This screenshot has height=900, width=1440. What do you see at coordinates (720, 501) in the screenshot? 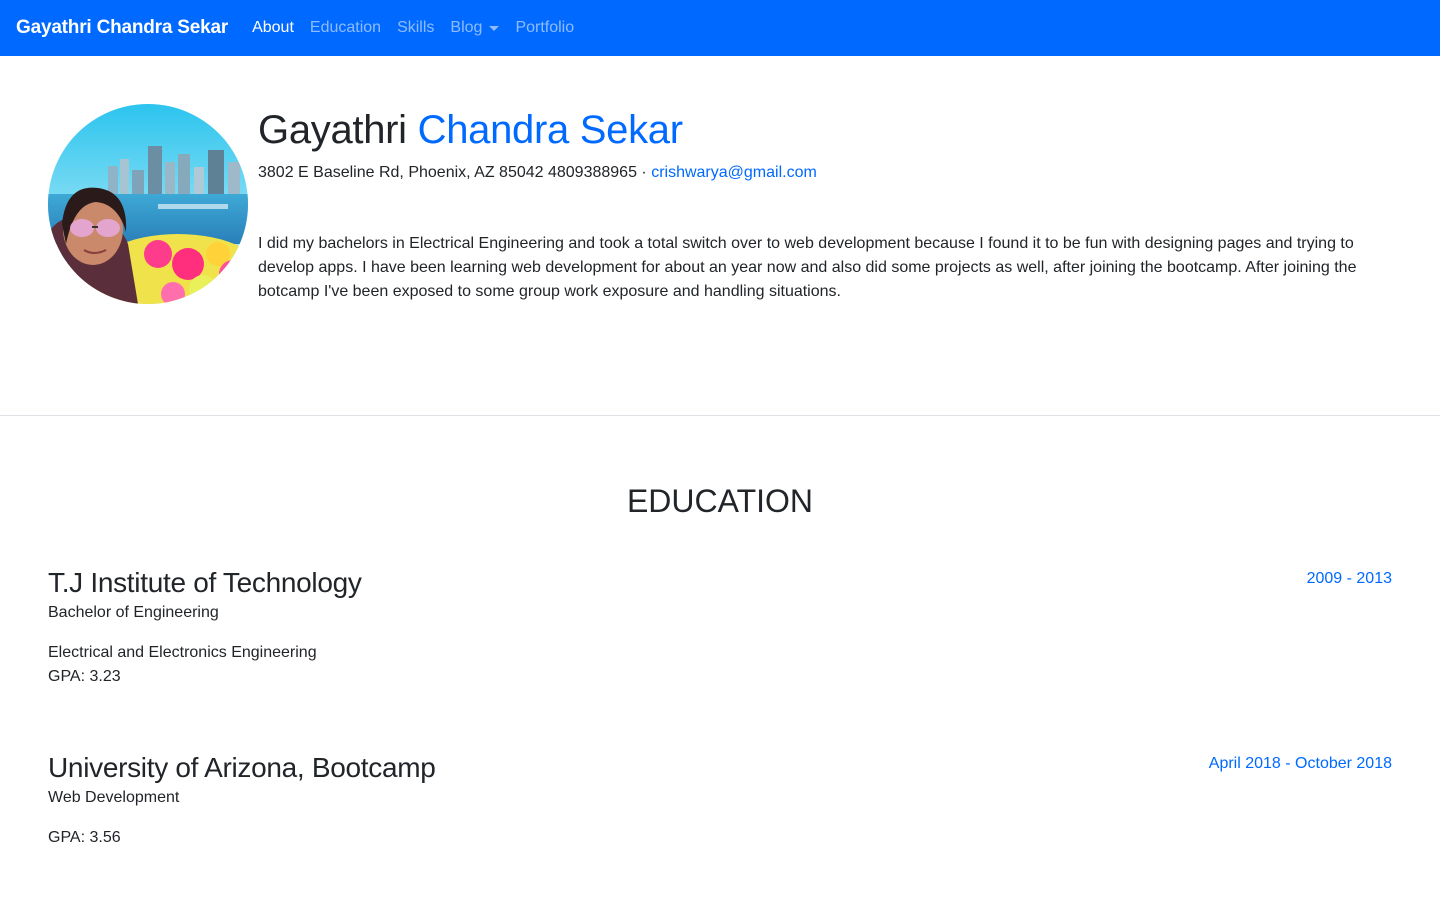
I see `education-title: EDUCATION` at bounding box center [720, 501].